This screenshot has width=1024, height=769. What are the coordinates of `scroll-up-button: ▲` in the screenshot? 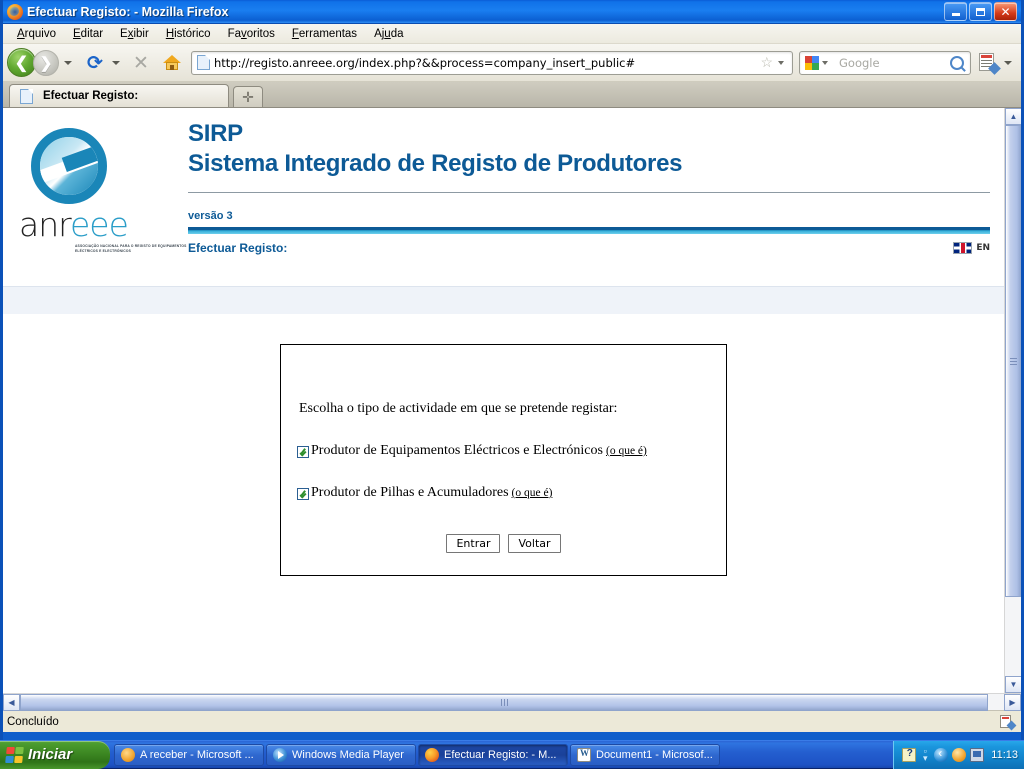 It's located at (1013, 116).